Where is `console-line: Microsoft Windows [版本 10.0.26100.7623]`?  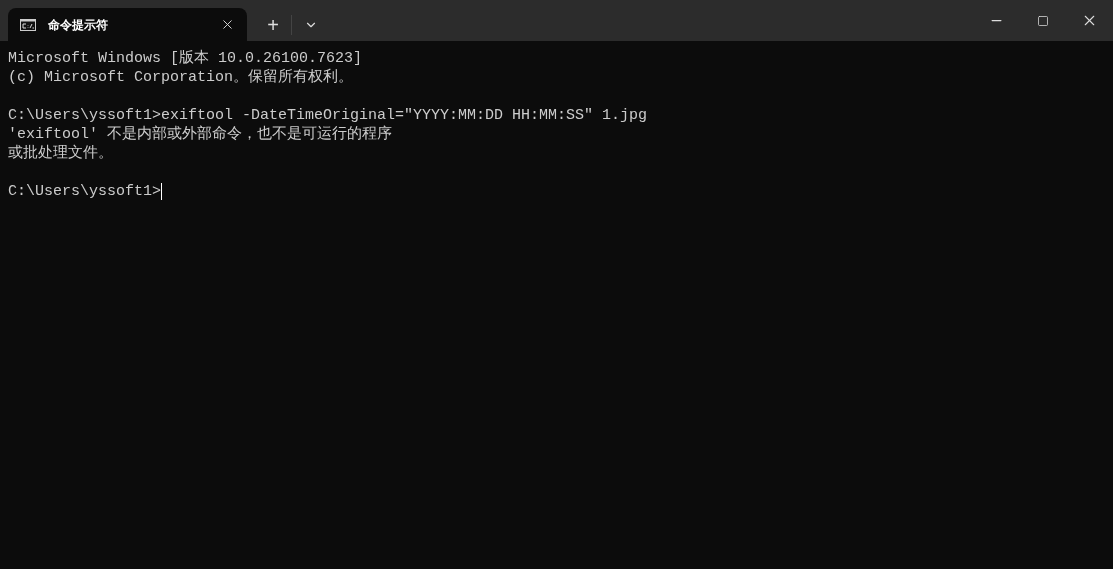
console-line: Microsoft Windows [版本 10.0.26100.7623] is located at coordinates (185, 58).